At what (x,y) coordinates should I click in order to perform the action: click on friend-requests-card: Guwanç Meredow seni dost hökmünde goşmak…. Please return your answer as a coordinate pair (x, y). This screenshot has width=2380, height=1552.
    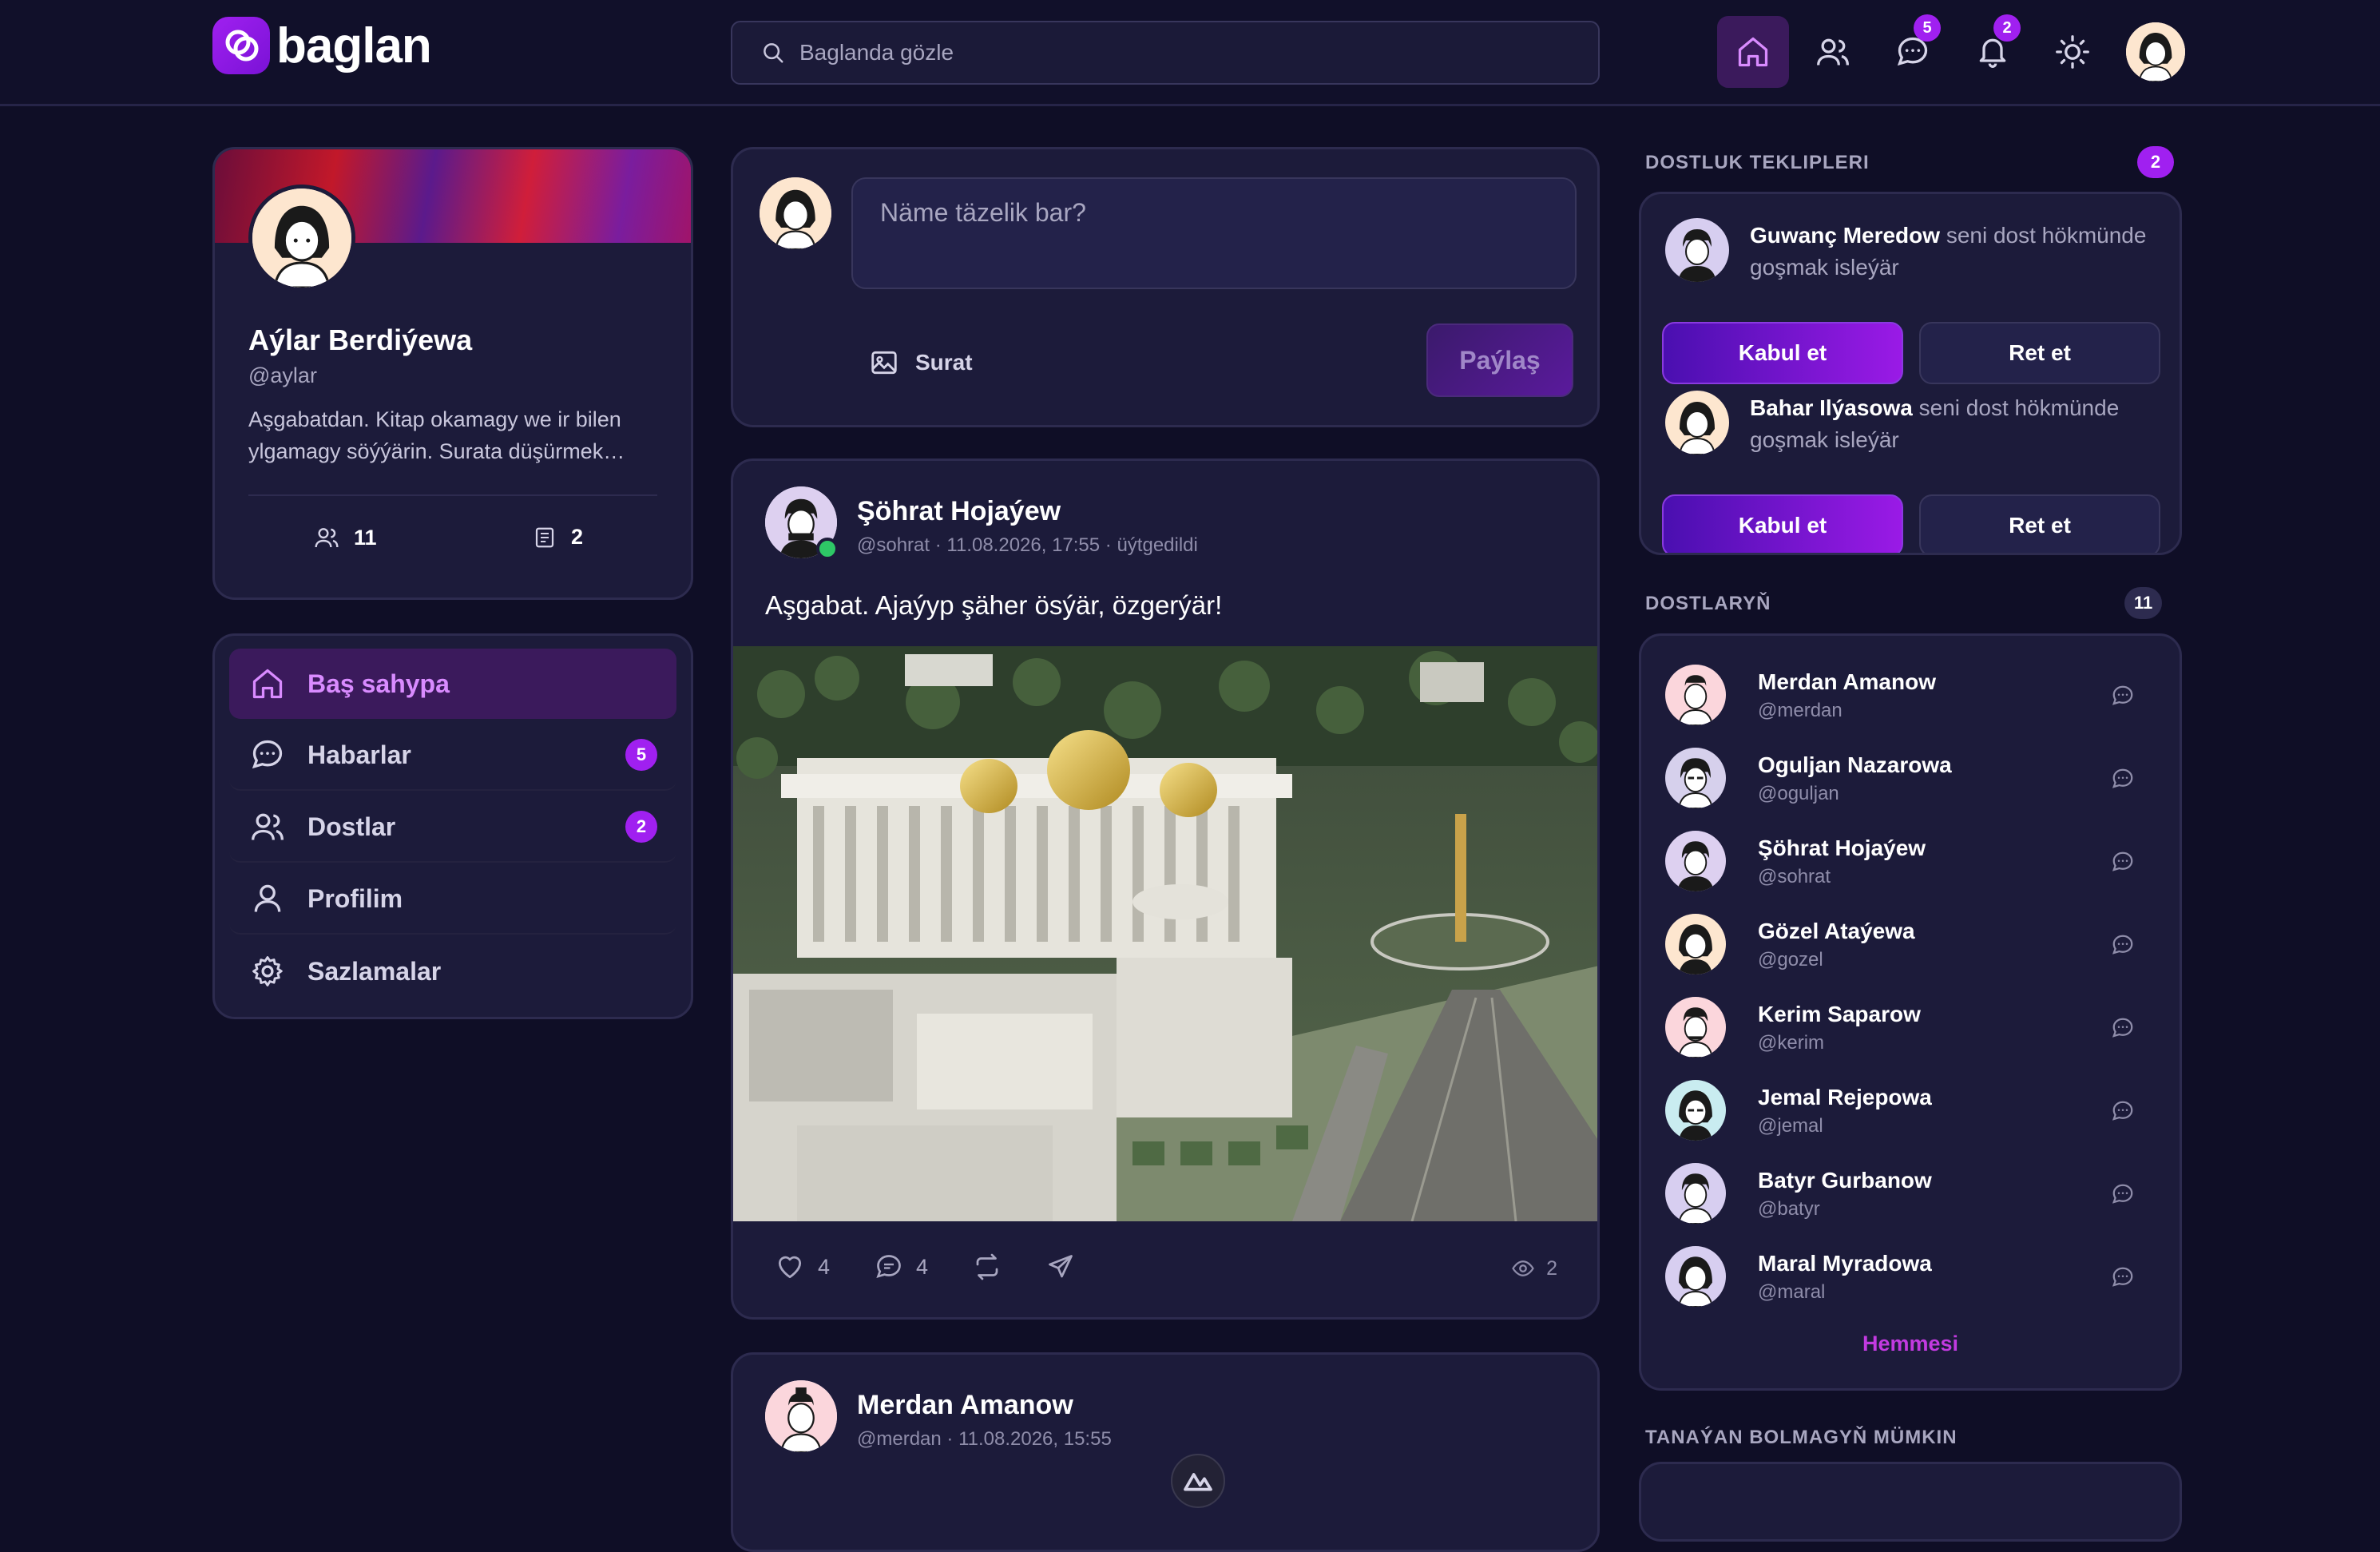
    Looking at the image, I should click on (1910, 373).